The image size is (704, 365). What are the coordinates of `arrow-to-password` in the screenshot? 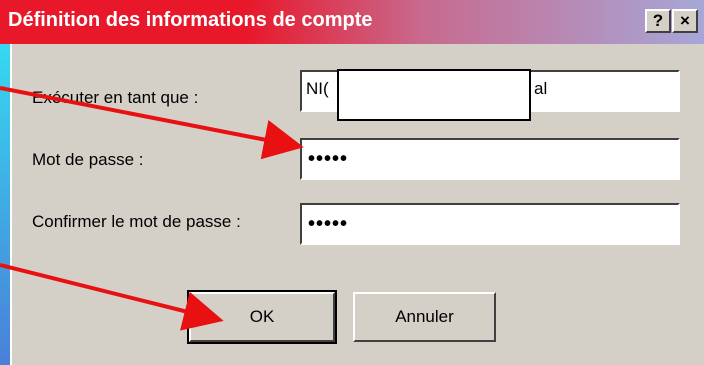 It's located at (152, 123).